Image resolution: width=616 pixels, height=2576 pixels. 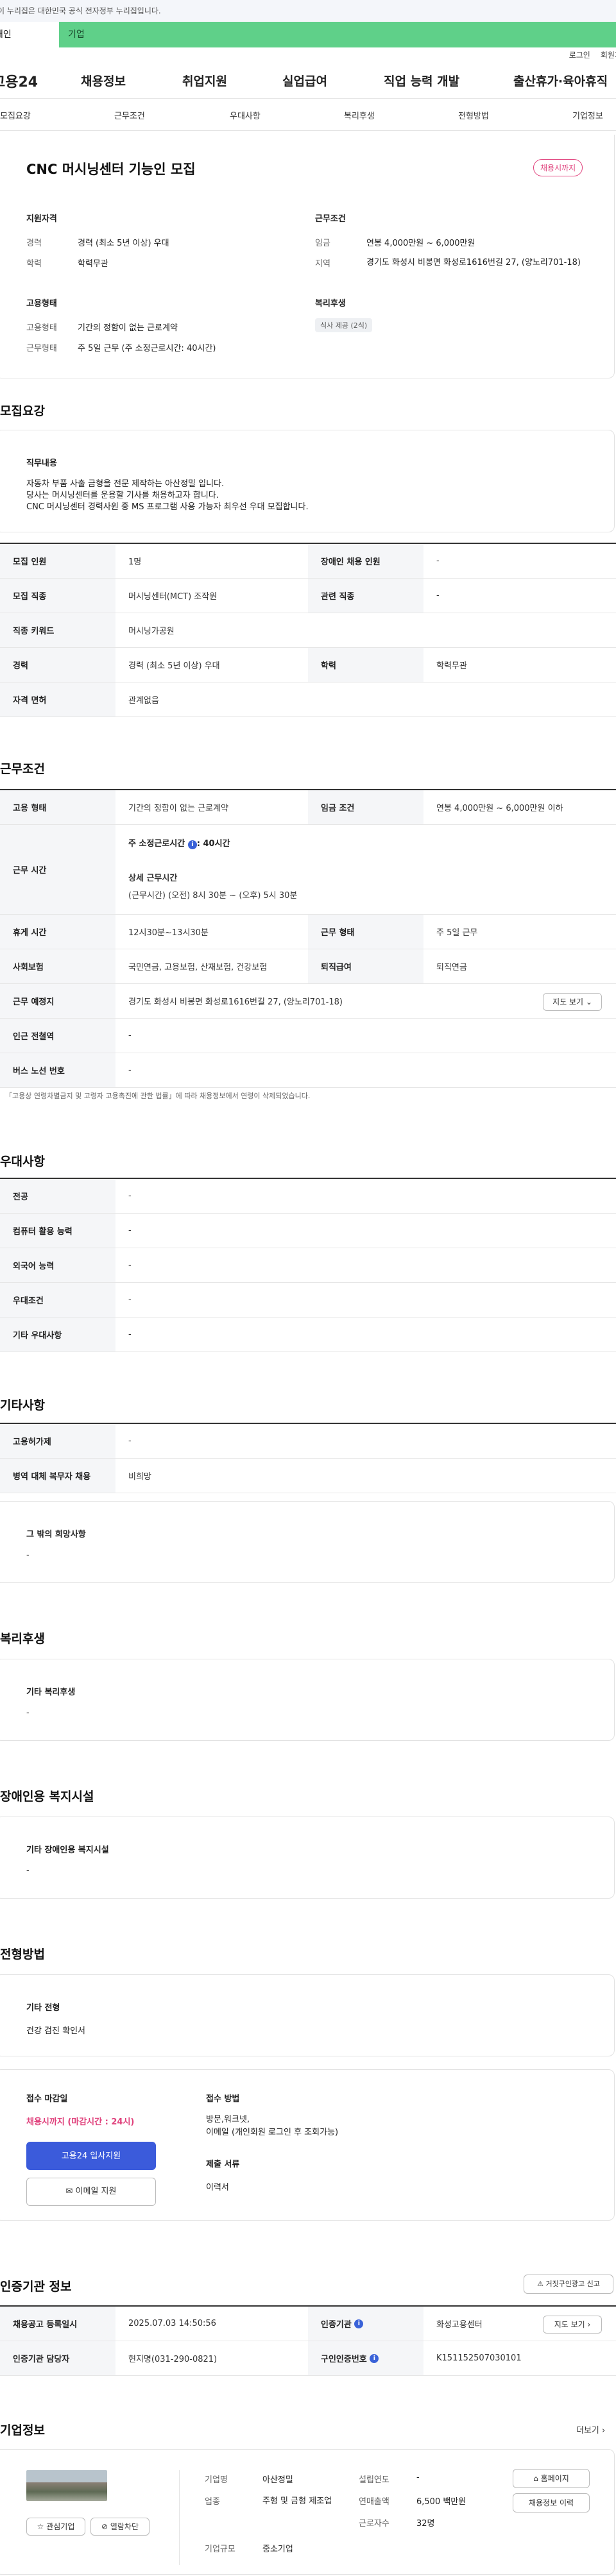 What do you see at coordinates (308, 55) in the screenshot?
I see `utility-links: 로그인 회원가입` at bounding box center [308, 55].